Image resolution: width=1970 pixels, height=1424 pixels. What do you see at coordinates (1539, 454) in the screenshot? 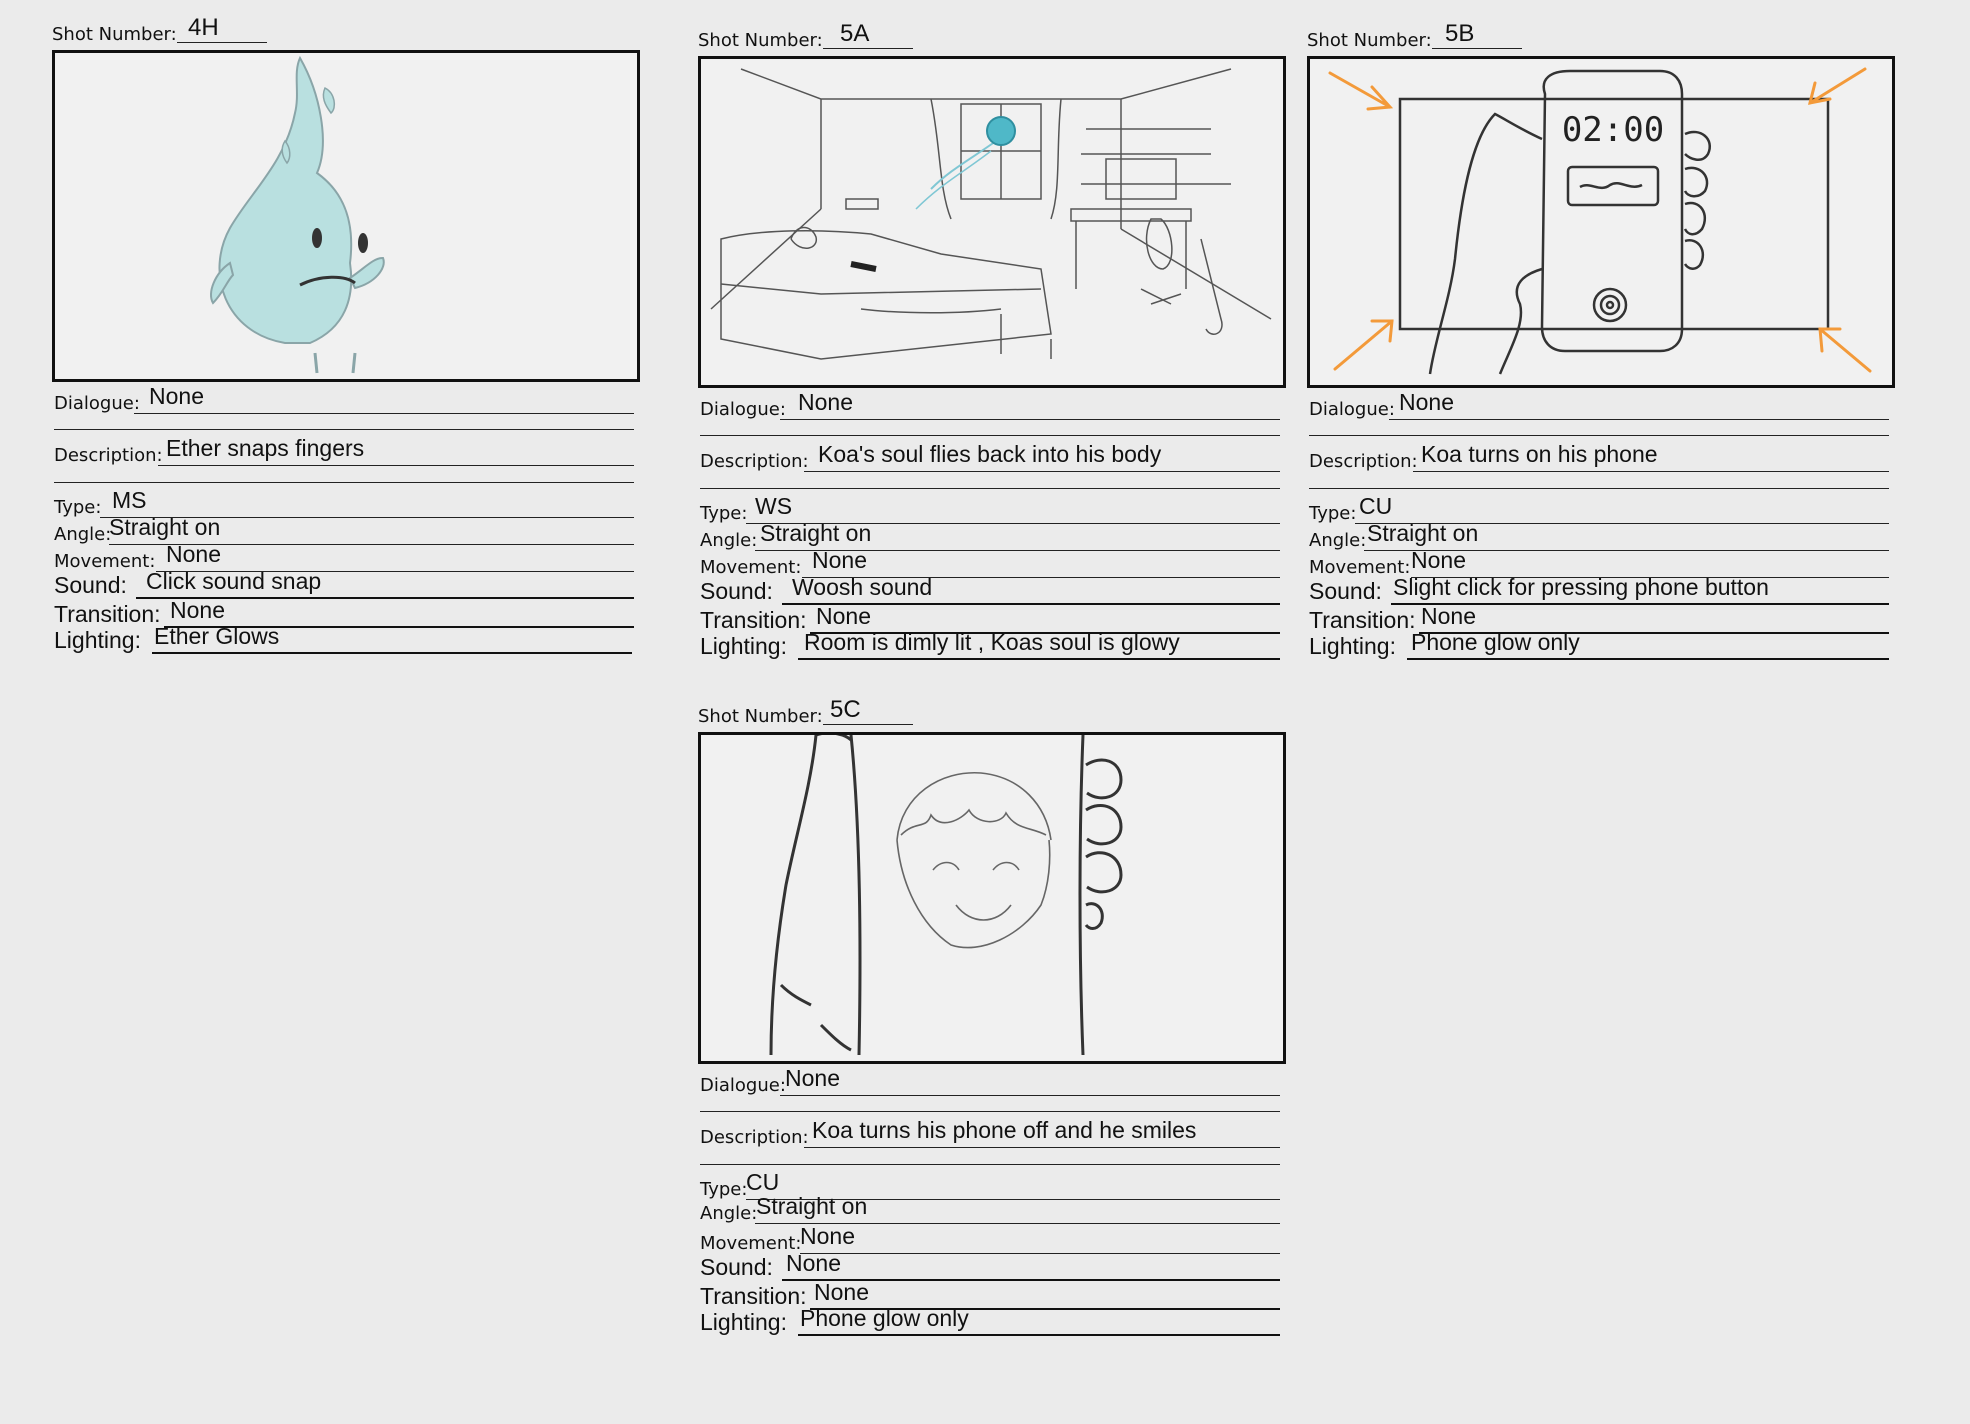
I see `description-value: Koa turns on his phone` at bounding box center [1539, 454].